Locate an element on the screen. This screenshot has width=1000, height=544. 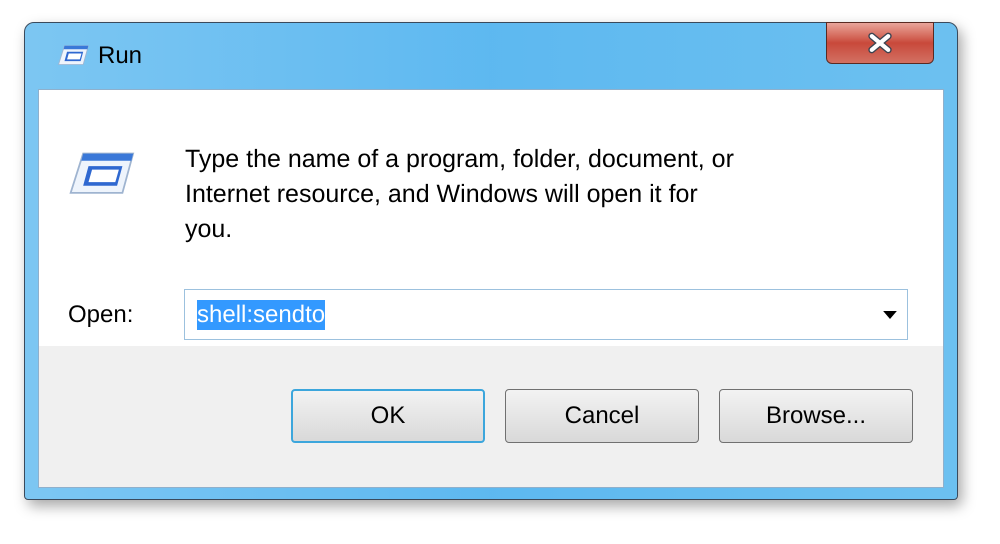
instruction-text: Type the name of a program, folder, document, or Internet resource, and Windows will open it for you. is located at coordinates (460, 194).